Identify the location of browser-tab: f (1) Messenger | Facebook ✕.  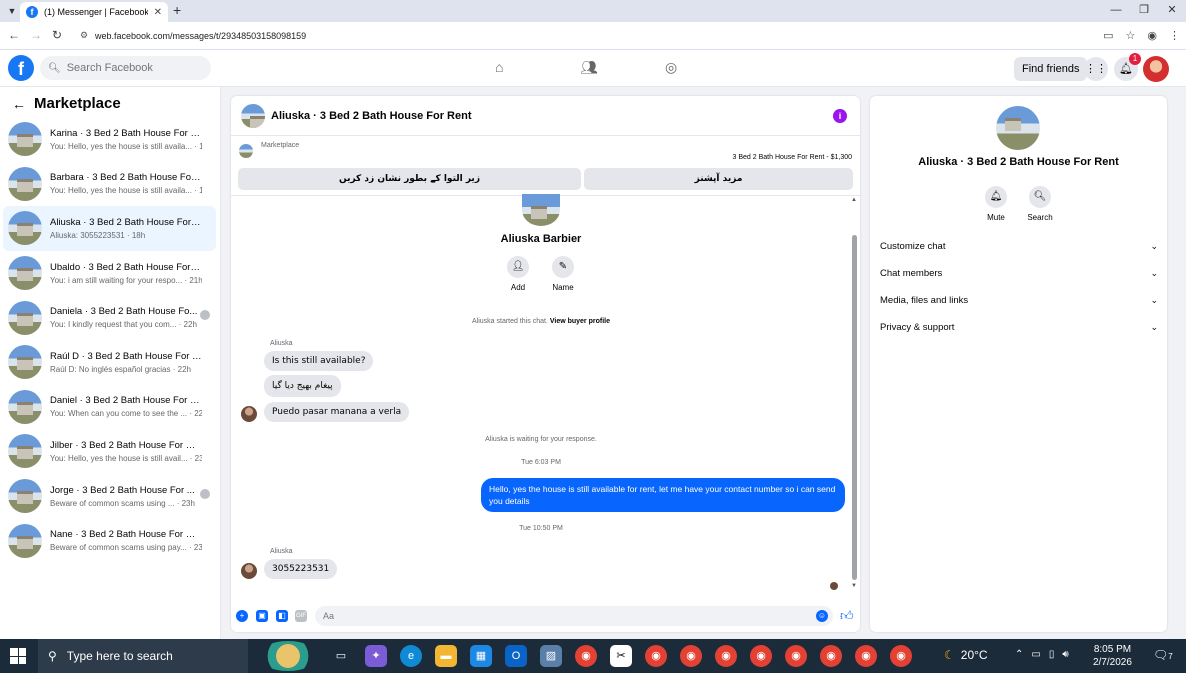
(94, 12).